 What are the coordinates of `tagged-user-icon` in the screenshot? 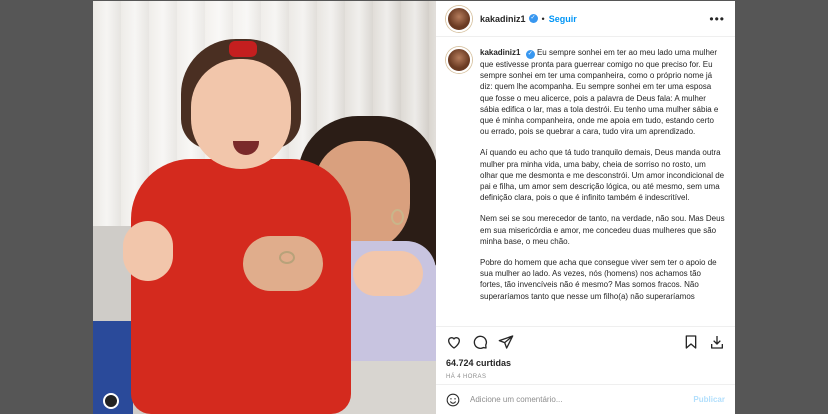 It's located at (111, 401).